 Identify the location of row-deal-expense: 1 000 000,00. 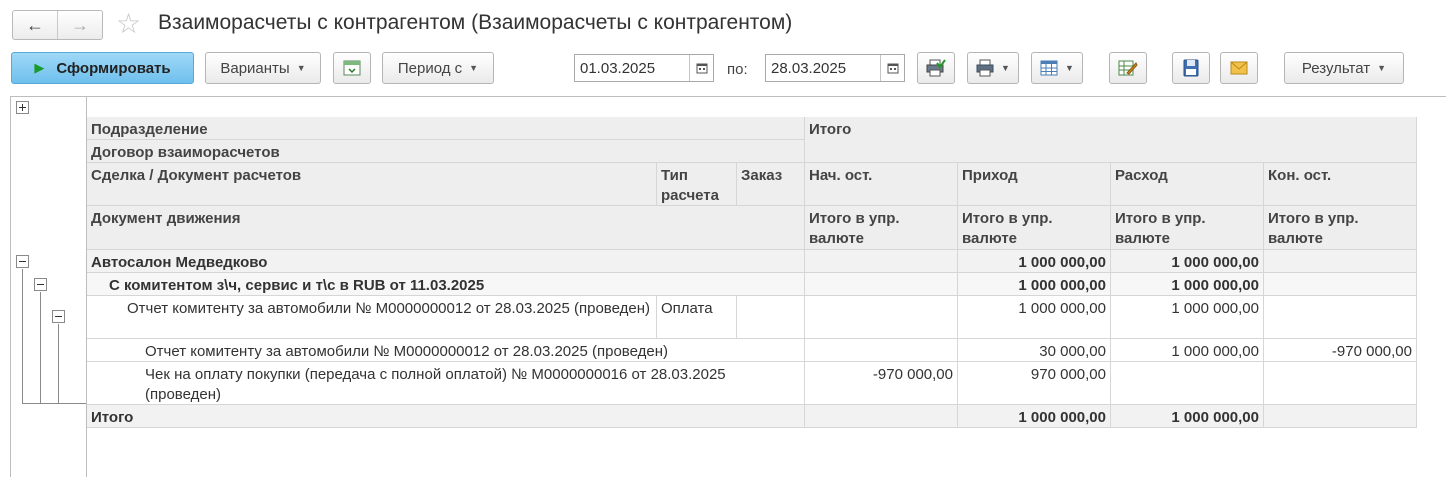
(1187, 317).